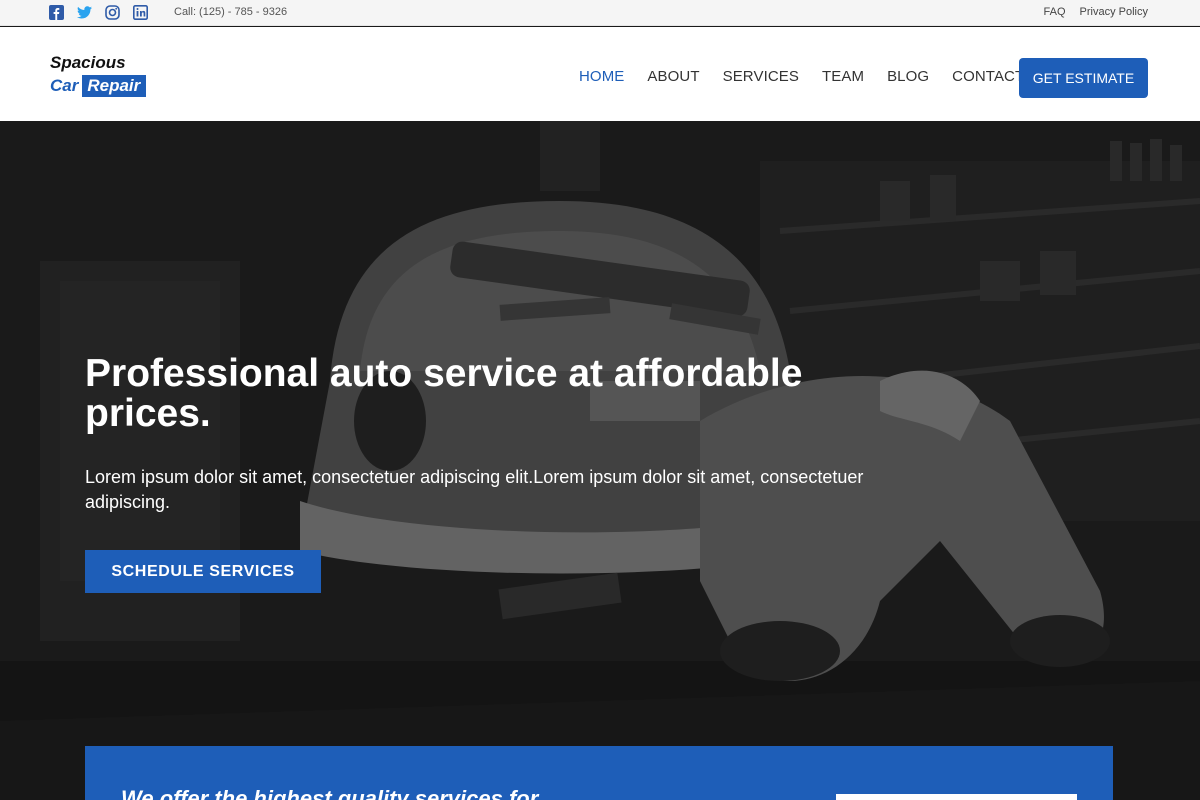 This screenshot has width=1200, height=800. I want to click on facebook-icon, so click(56, 12).